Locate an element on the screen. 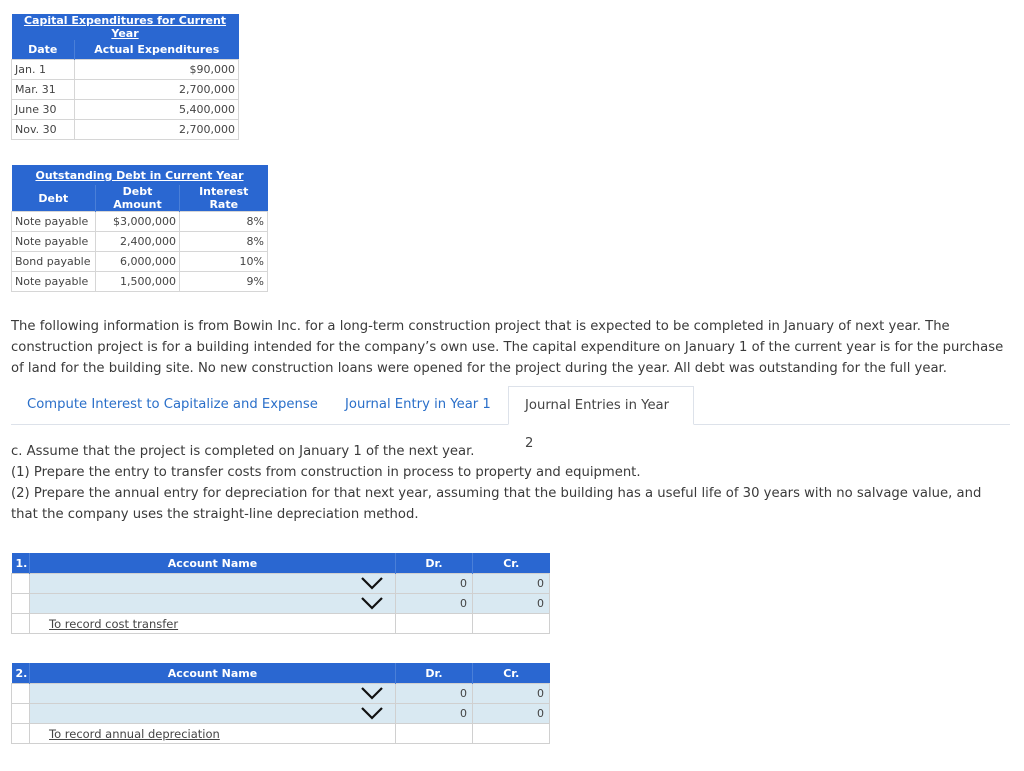 The width and height of the screenshot is (1024, 771). column-header-date: Date is located at coordinates (43, 50).